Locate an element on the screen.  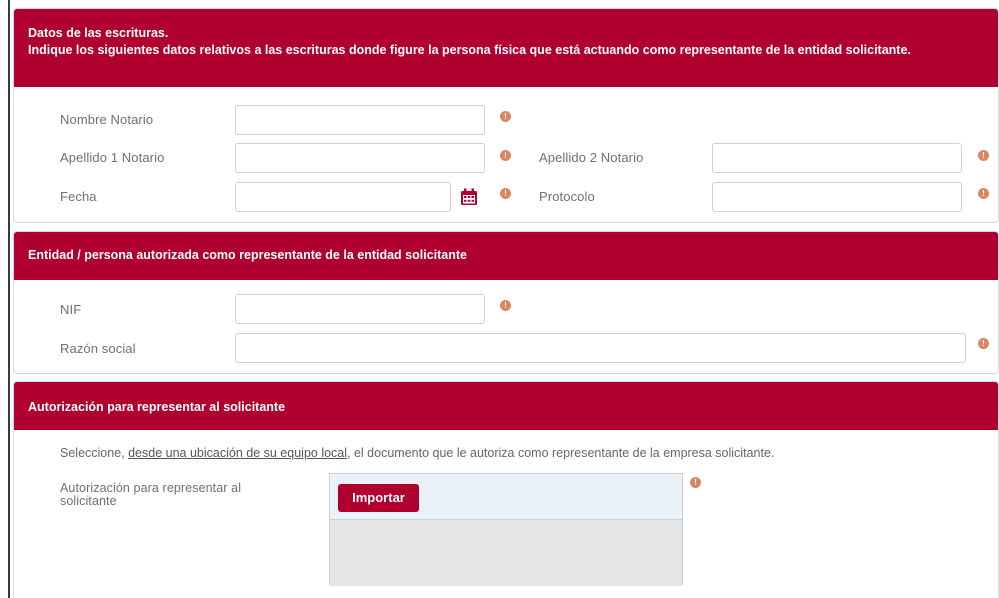
upload-file-list is located at coordinates (506, 553).